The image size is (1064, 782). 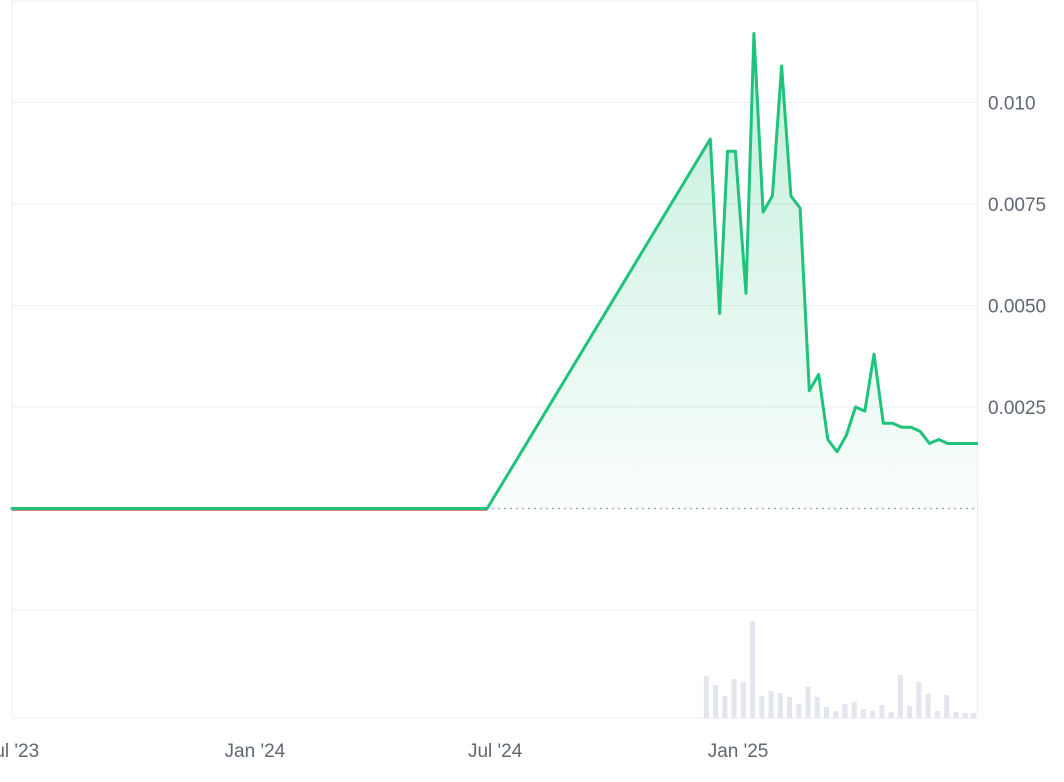 I want to click on x-tick-label: Jul '24, so click(x=495, y=751).